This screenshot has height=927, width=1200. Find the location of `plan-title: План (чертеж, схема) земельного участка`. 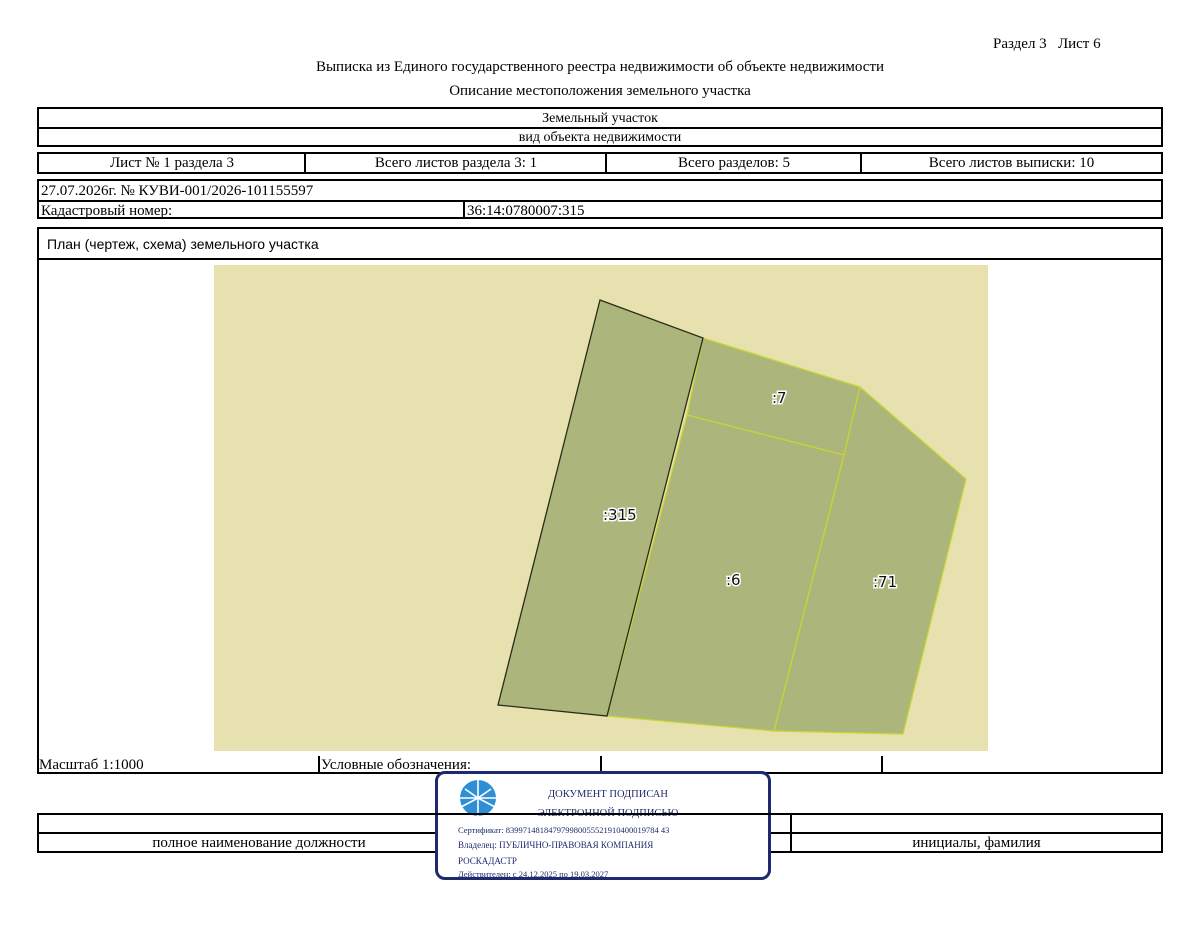

plan-title: План (чертеж, схема) земельного участка is located at coordinates (183, 244).